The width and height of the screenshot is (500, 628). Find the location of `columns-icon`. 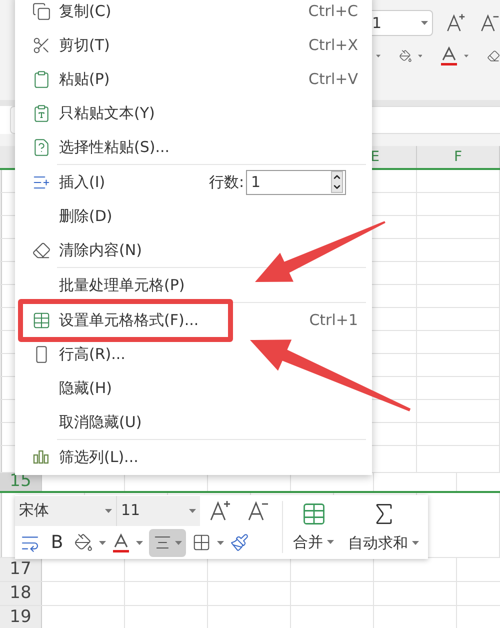

columns-icon is located at coordinates (41, 457).